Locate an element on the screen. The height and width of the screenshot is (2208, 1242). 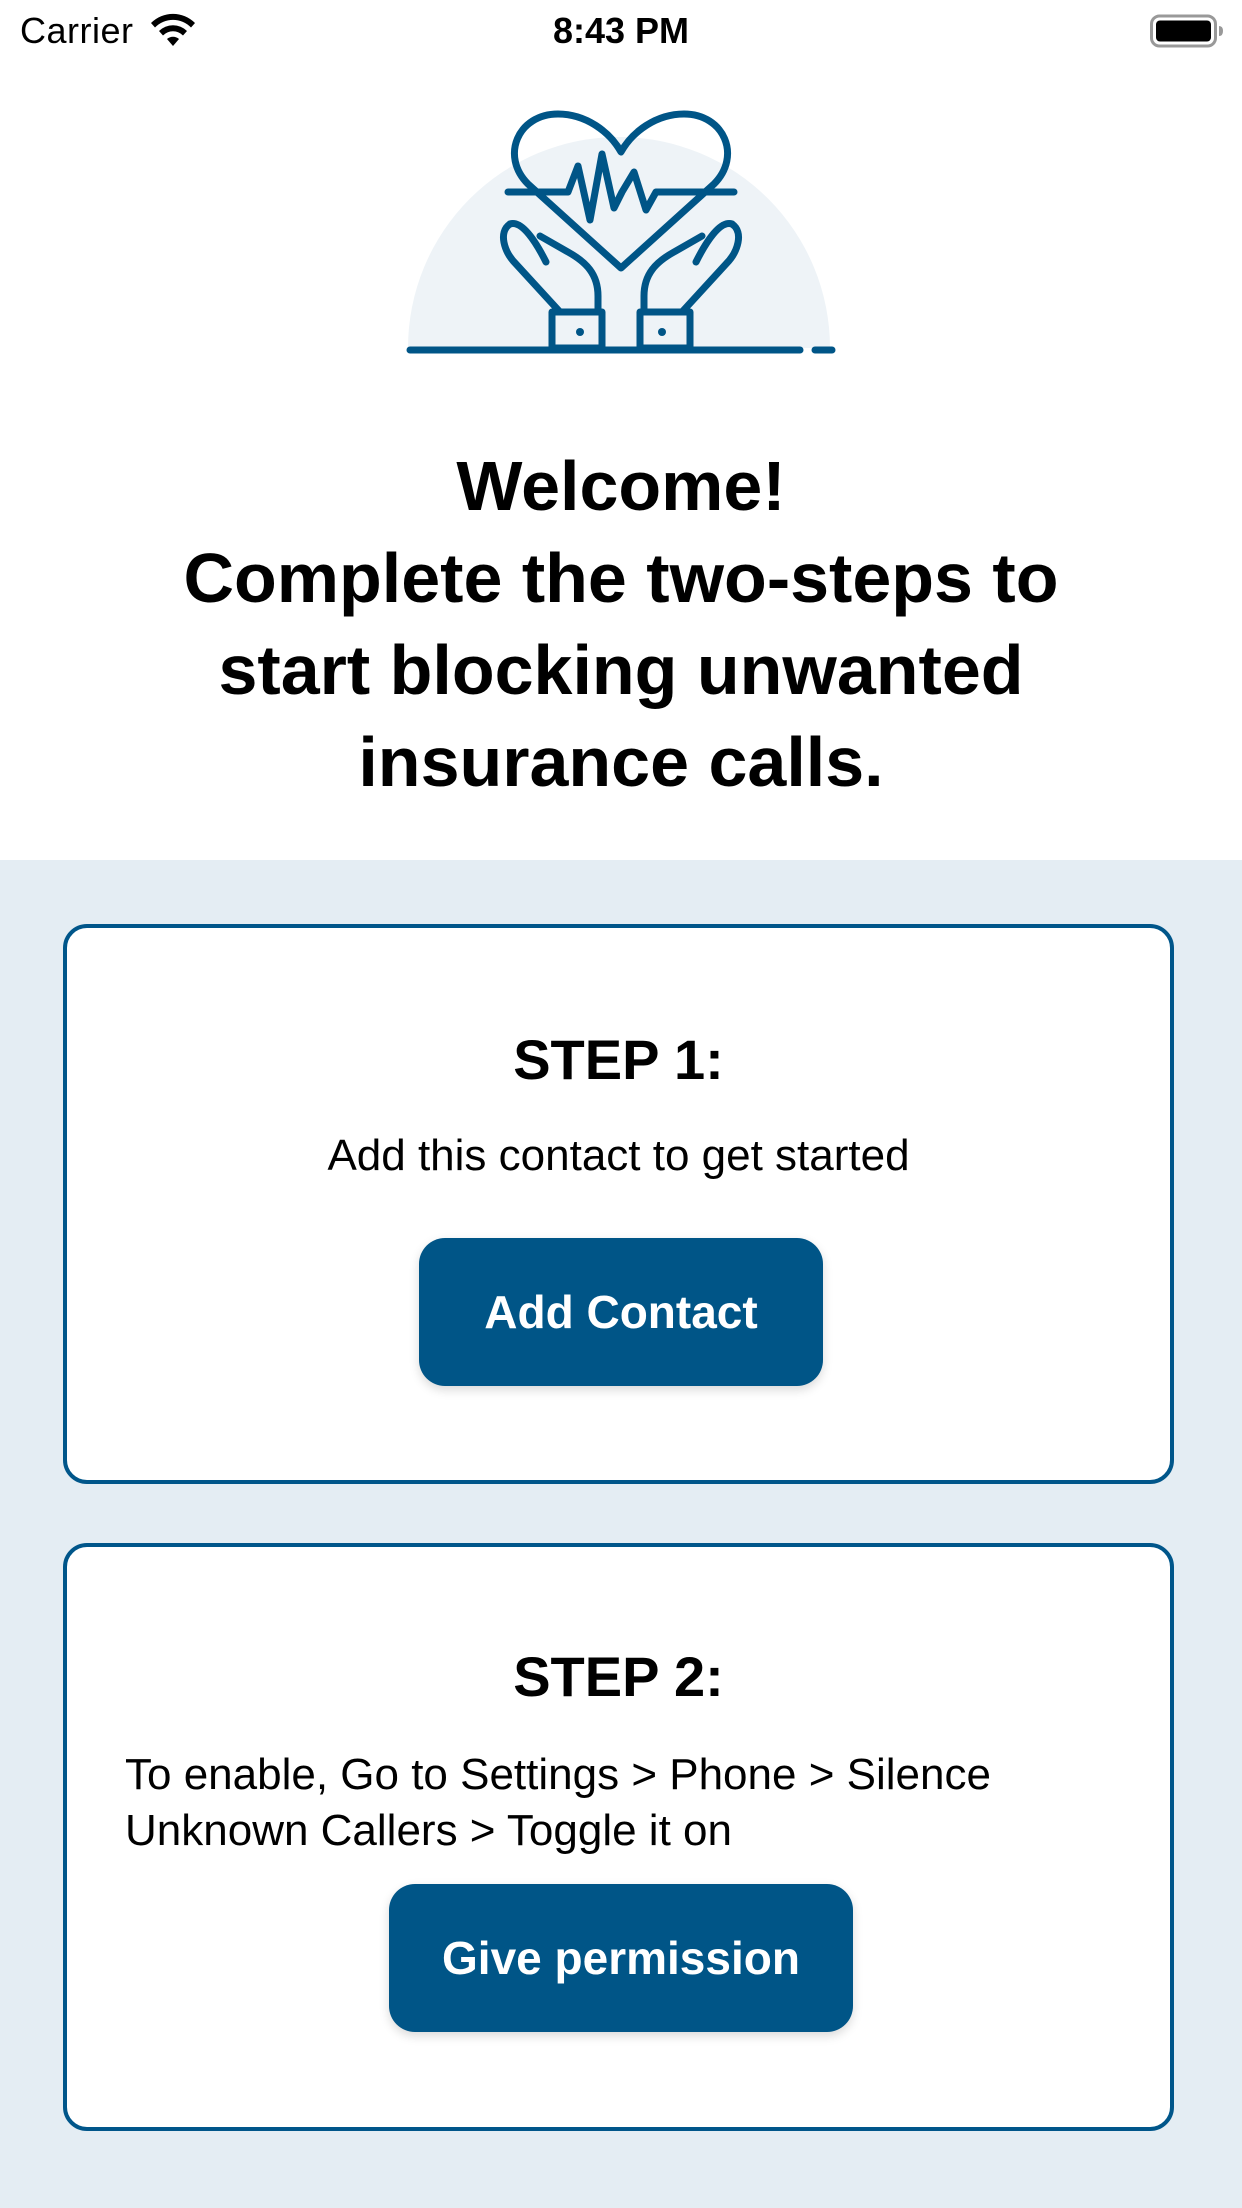
heart-pulse-hands-icon is located at coordinates (621, 232).